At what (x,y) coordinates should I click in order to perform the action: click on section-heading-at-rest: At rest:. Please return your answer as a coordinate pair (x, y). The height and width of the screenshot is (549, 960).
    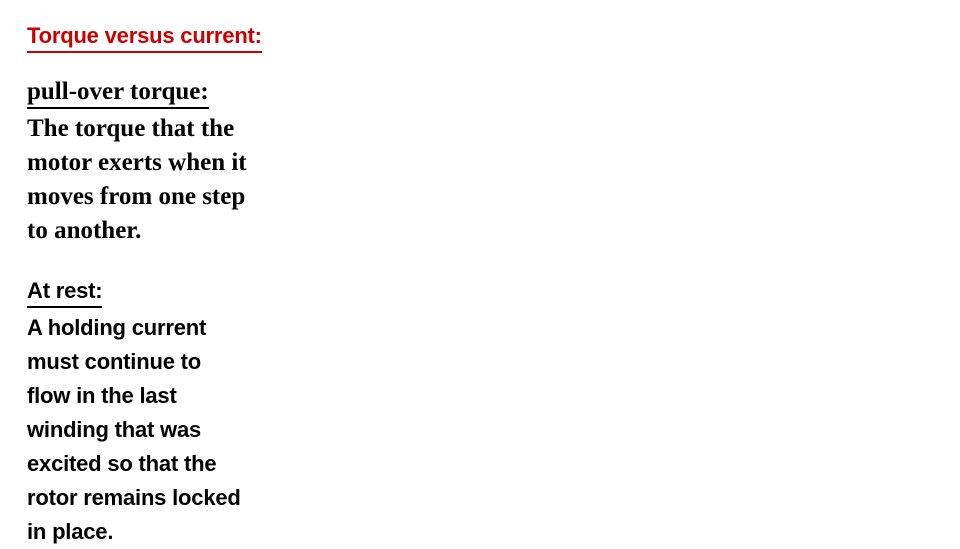
    Looking at the image, I should click on (65, 292).